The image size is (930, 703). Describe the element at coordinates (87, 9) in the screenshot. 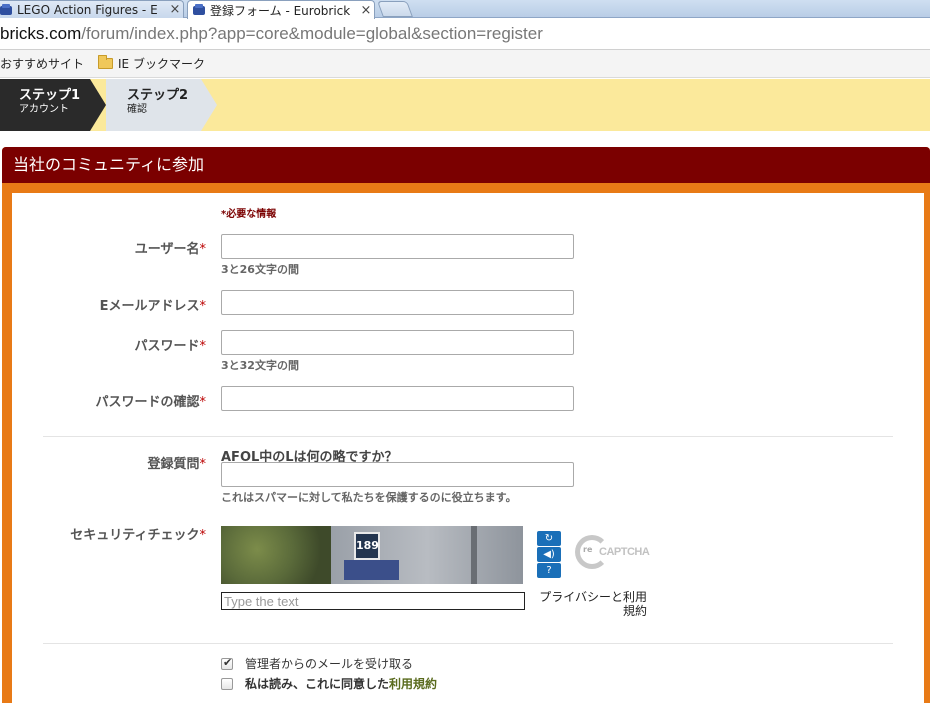

I see `tab-title: LEGO Action Figures - E` at that location.